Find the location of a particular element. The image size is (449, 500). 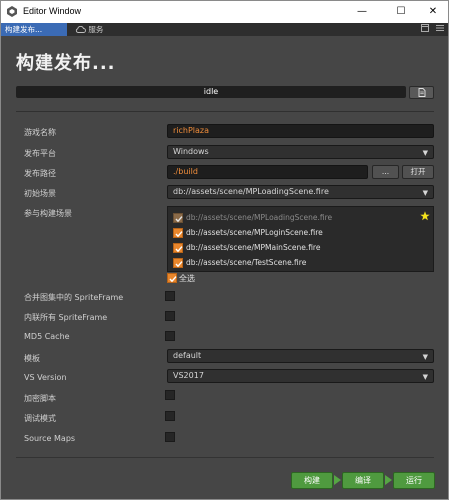

close-button: ✕ is located at coordinates (433, 12).